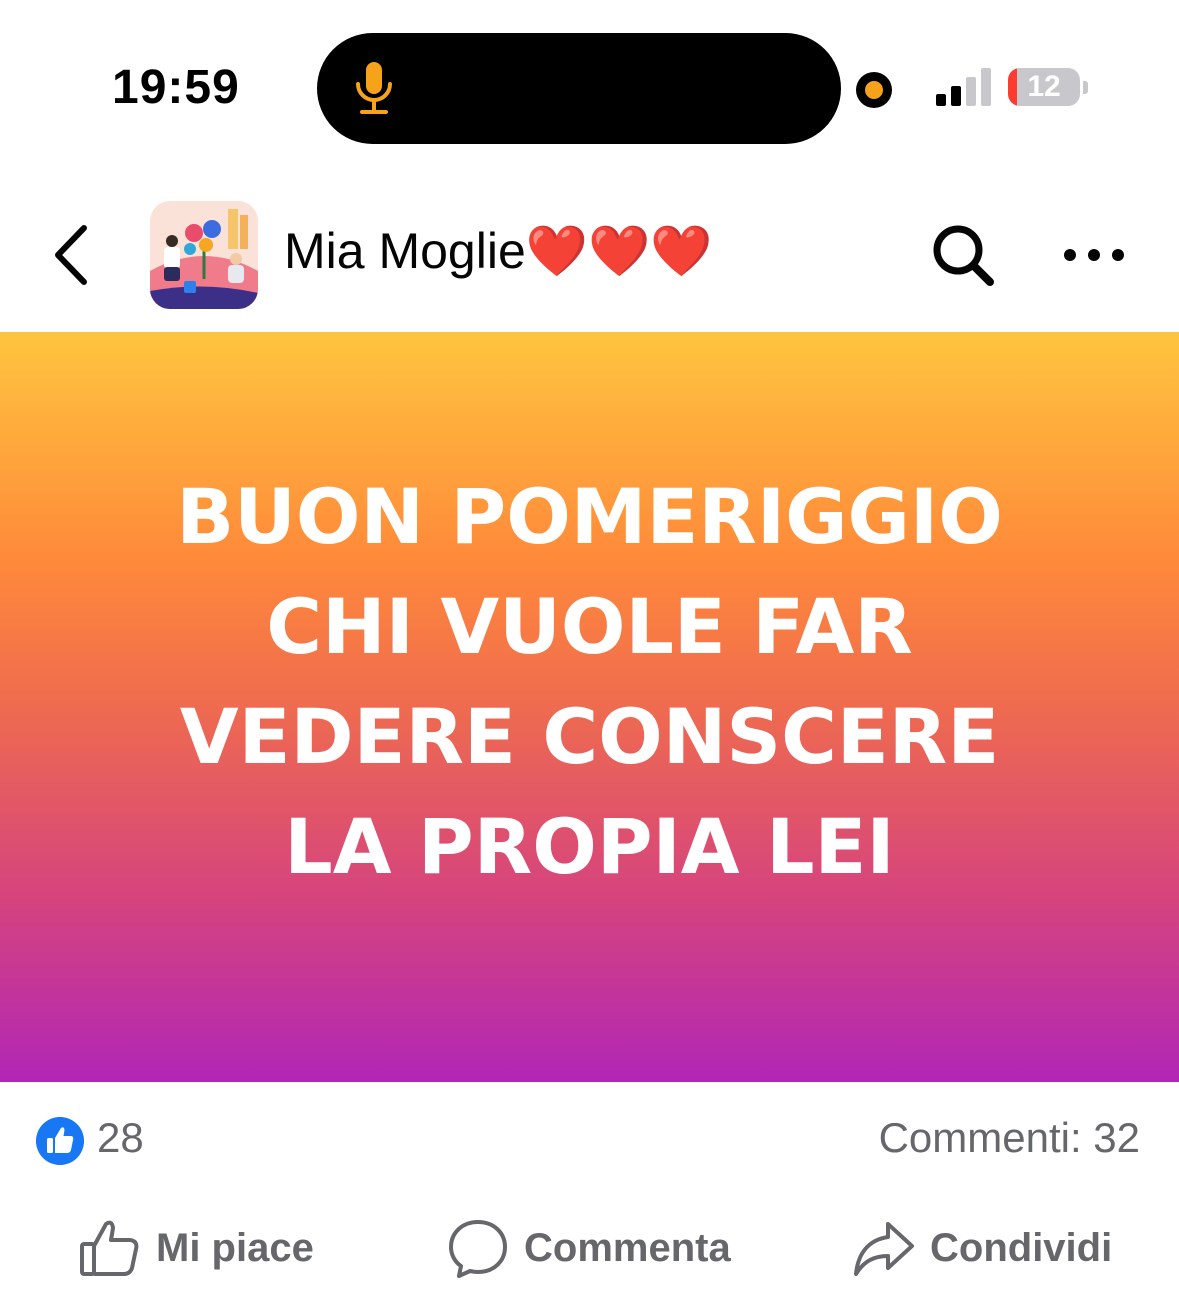 The image size is (1179, 1296). I want to click on like-button: Mi piace, so click(196, 1248).